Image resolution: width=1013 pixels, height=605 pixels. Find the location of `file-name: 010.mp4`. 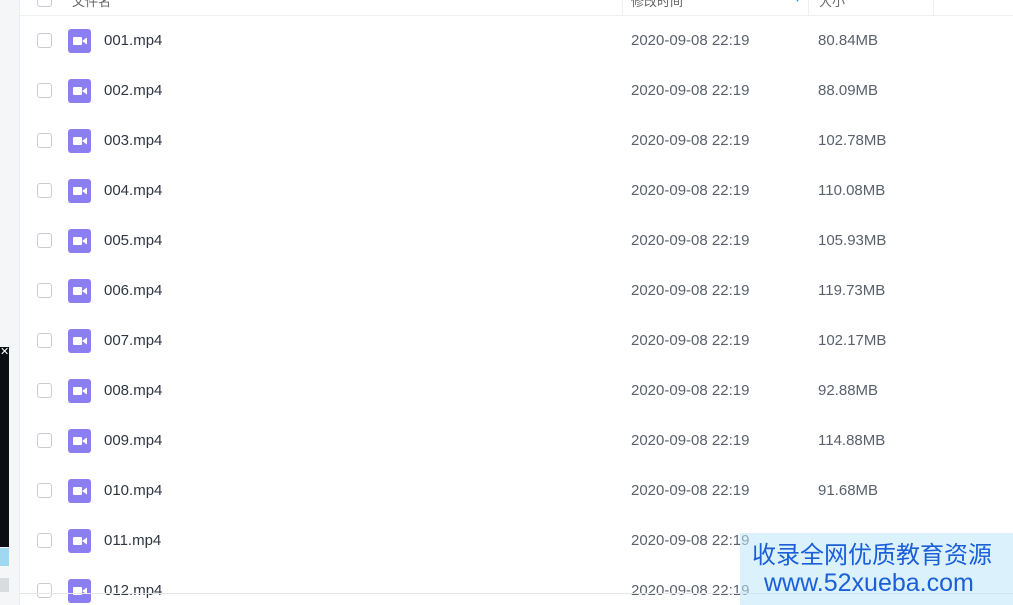

file-name: 010.mp4 is located at coordinates (133, 490).